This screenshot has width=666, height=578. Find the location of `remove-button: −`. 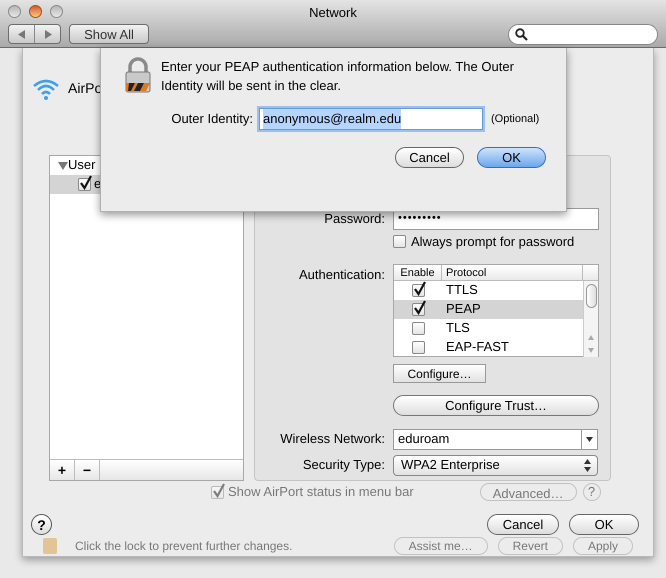

remove-button: − is located at coordinates (87, 470).